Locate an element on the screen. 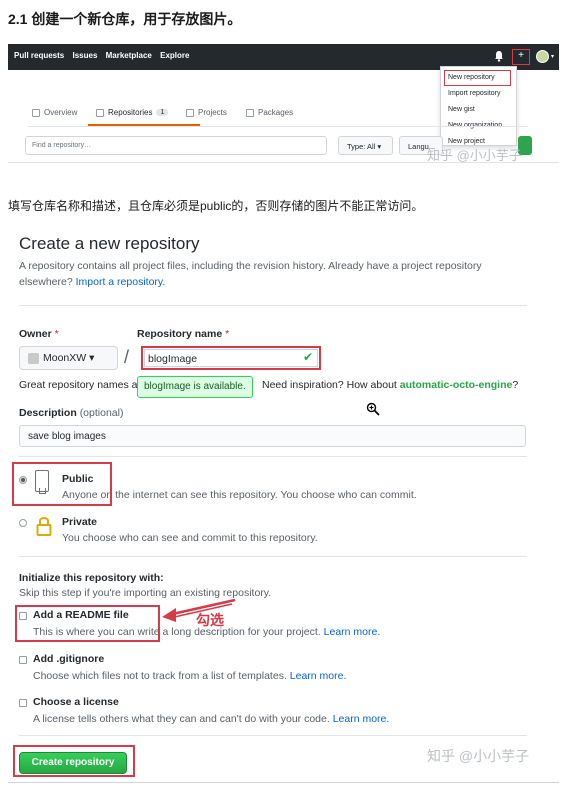  inspiration-end: ? is located at coordinates (515, 385).